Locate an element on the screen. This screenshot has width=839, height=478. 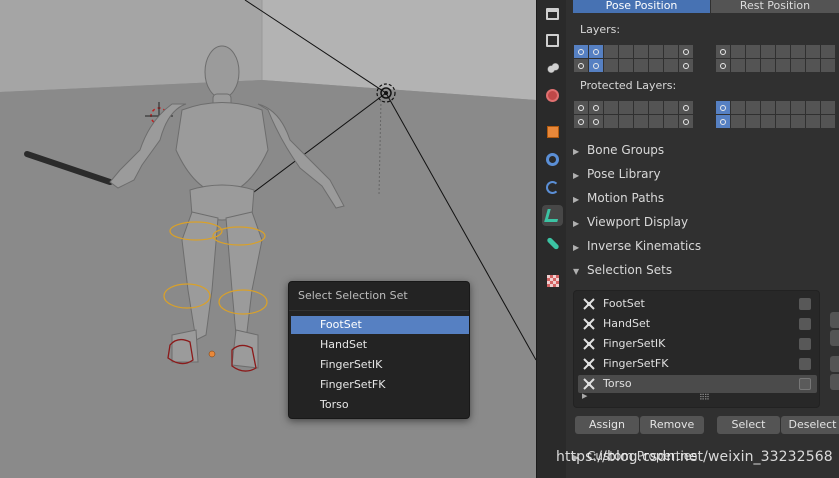
select-button: Select is located at coordinates (748, 425).